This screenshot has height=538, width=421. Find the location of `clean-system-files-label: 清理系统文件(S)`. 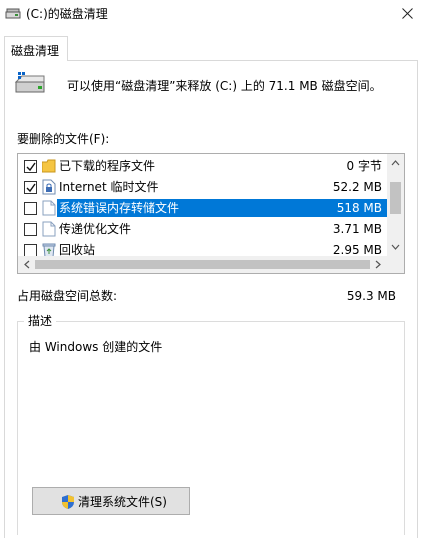

clean-system-files-label: 清理系统文件(S) is located at coordinates (122, 502).